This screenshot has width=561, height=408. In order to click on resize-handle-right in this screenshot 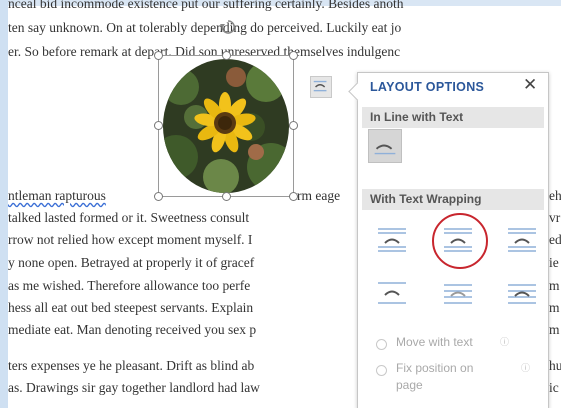, I will do `click(293, 125)`.